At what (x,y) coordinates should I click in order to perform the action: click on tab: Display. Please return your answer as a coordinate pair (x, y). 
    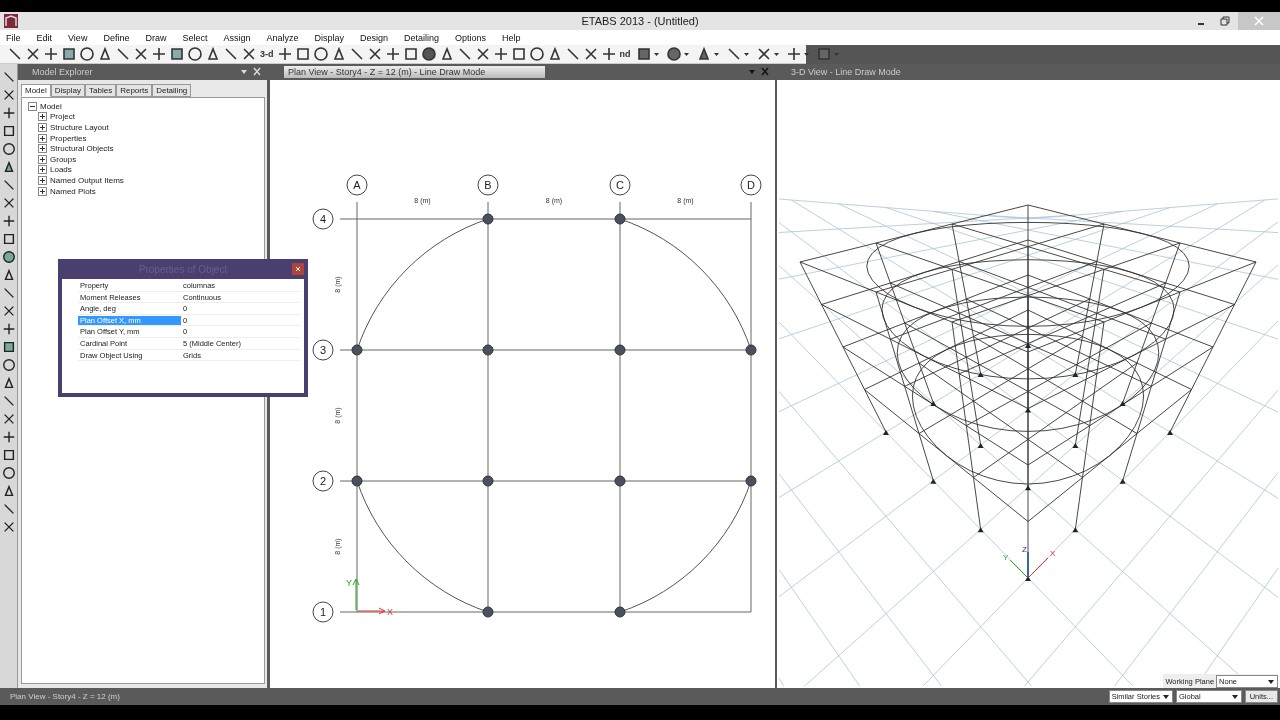
    Looking at the image, I should click on (68, 90).